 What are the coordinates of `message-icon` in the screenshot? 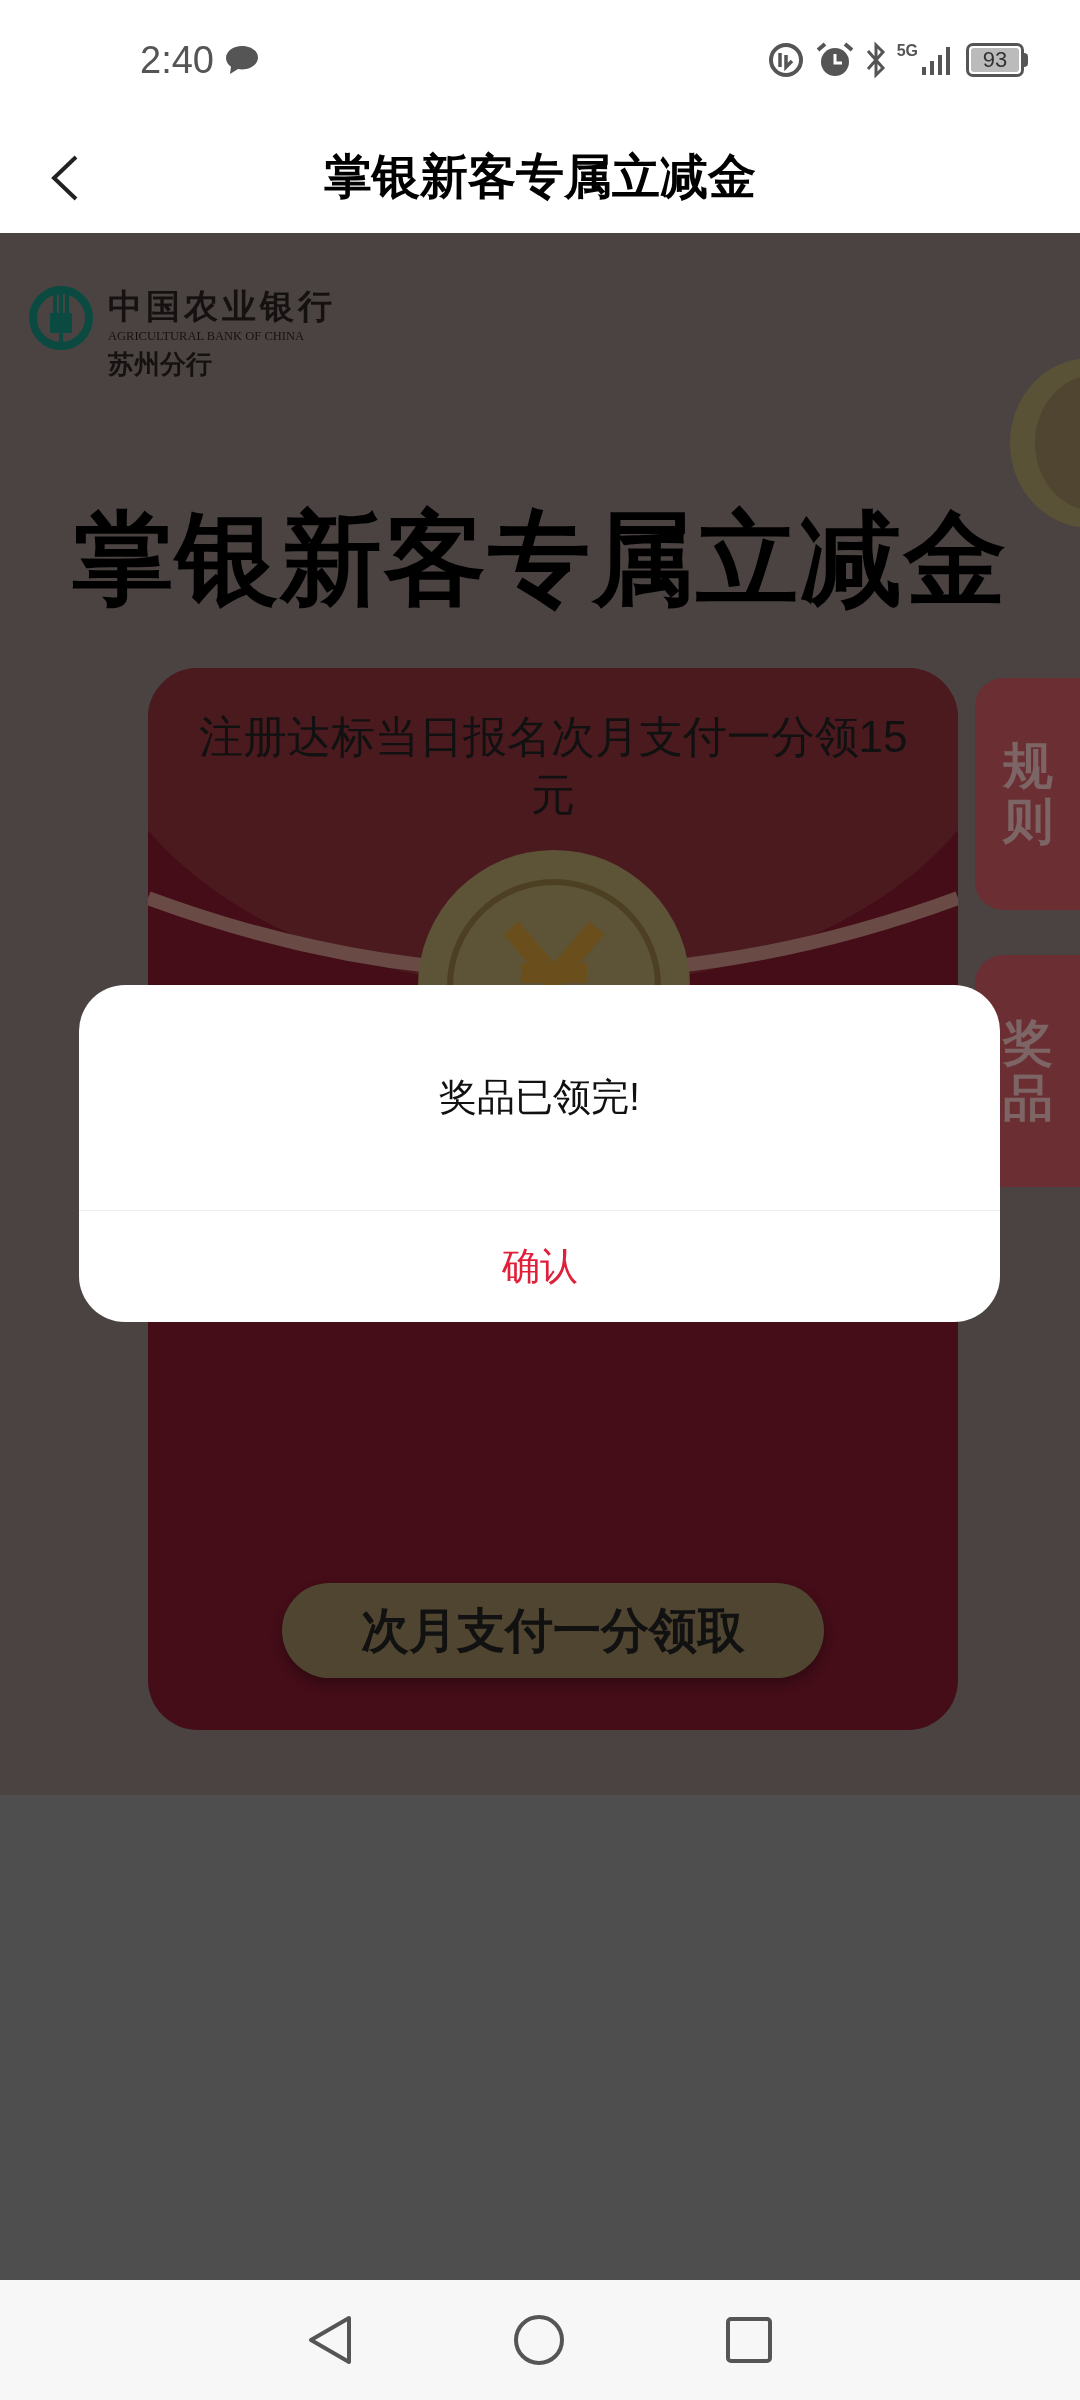 It's located at (241, 60).